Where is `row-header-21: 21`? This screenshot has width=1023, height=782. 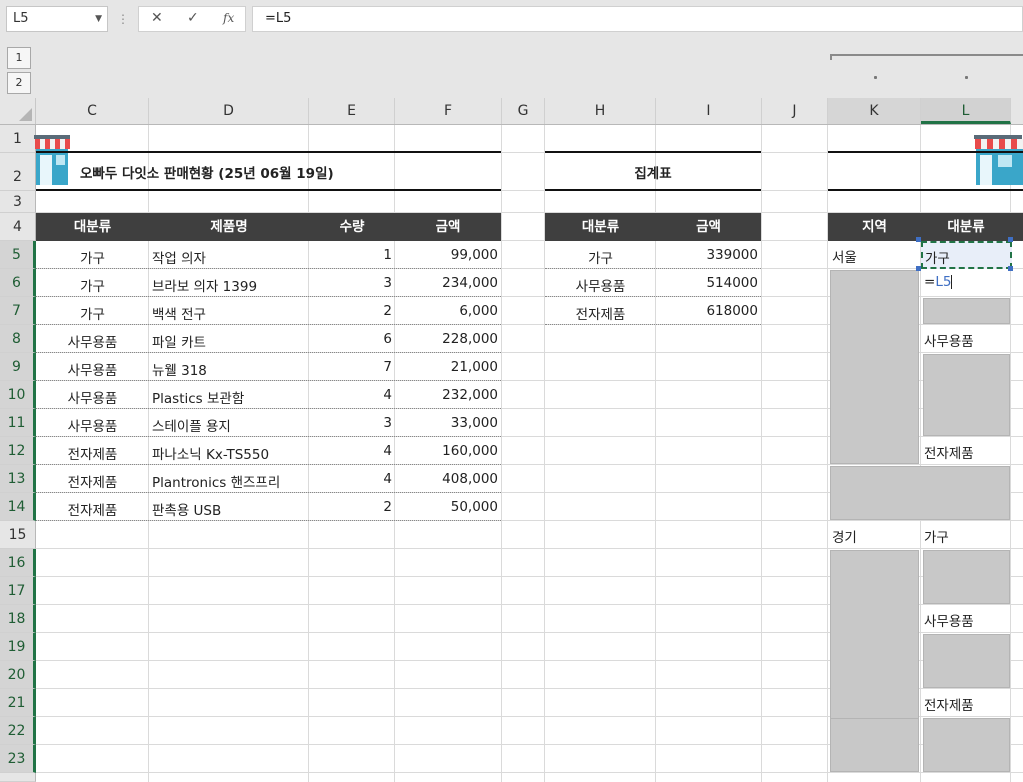
row-header-21: 21 is located at coordinates (18, 703).